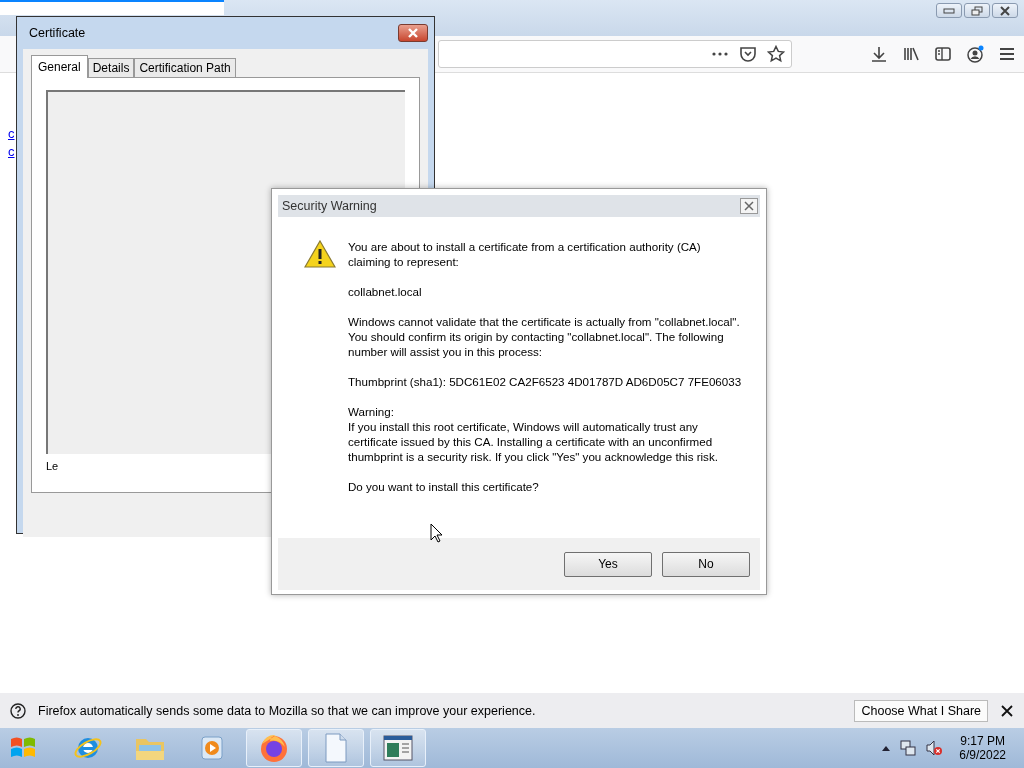  I want to click on minimize-icon, so click(949, 10).